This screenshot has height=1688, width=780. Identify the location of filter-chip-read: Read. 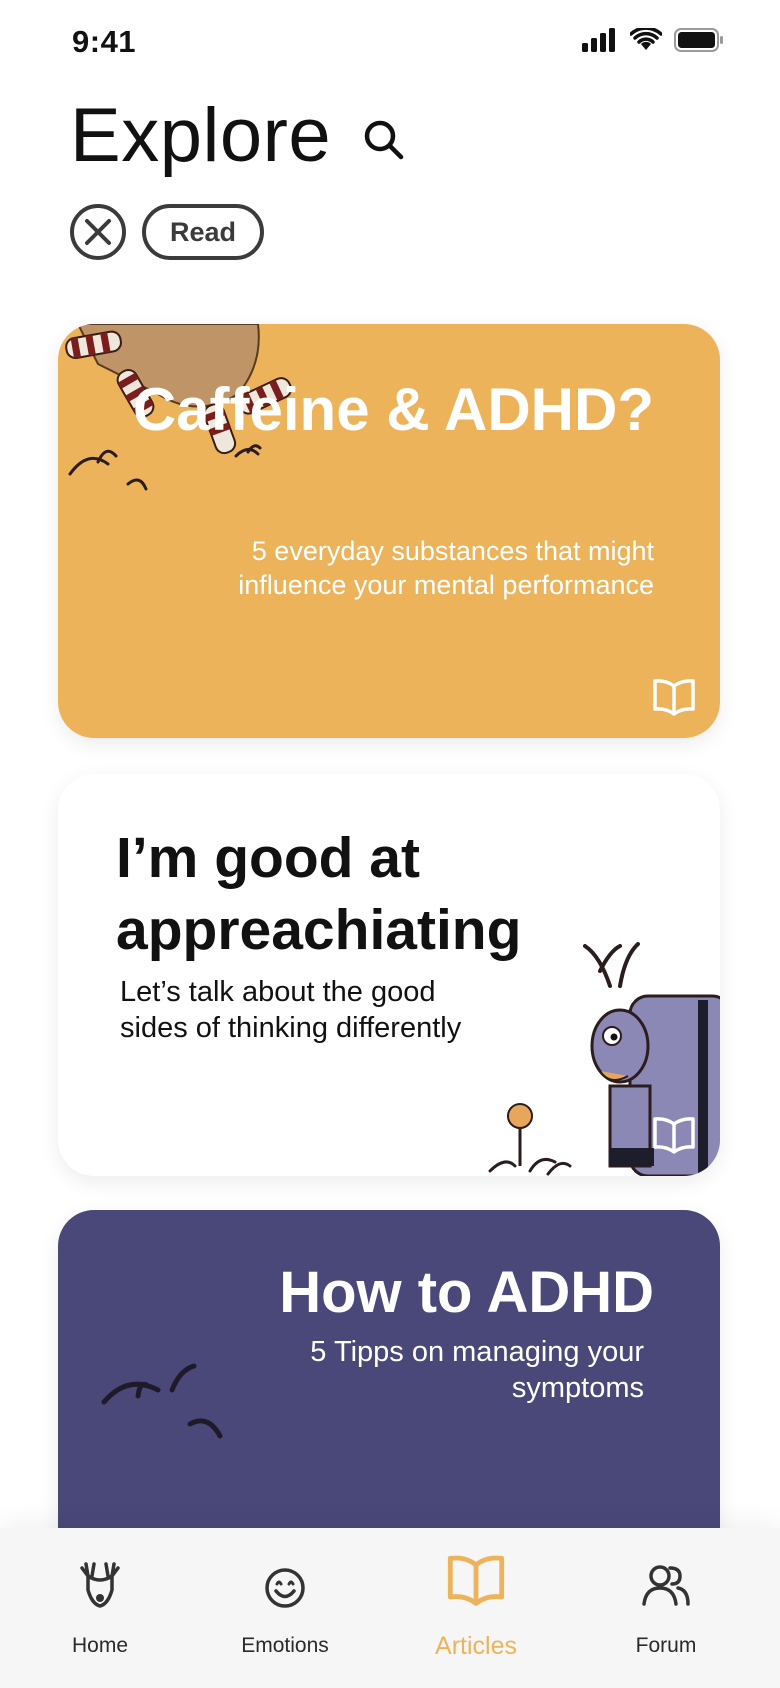
(203, 232).